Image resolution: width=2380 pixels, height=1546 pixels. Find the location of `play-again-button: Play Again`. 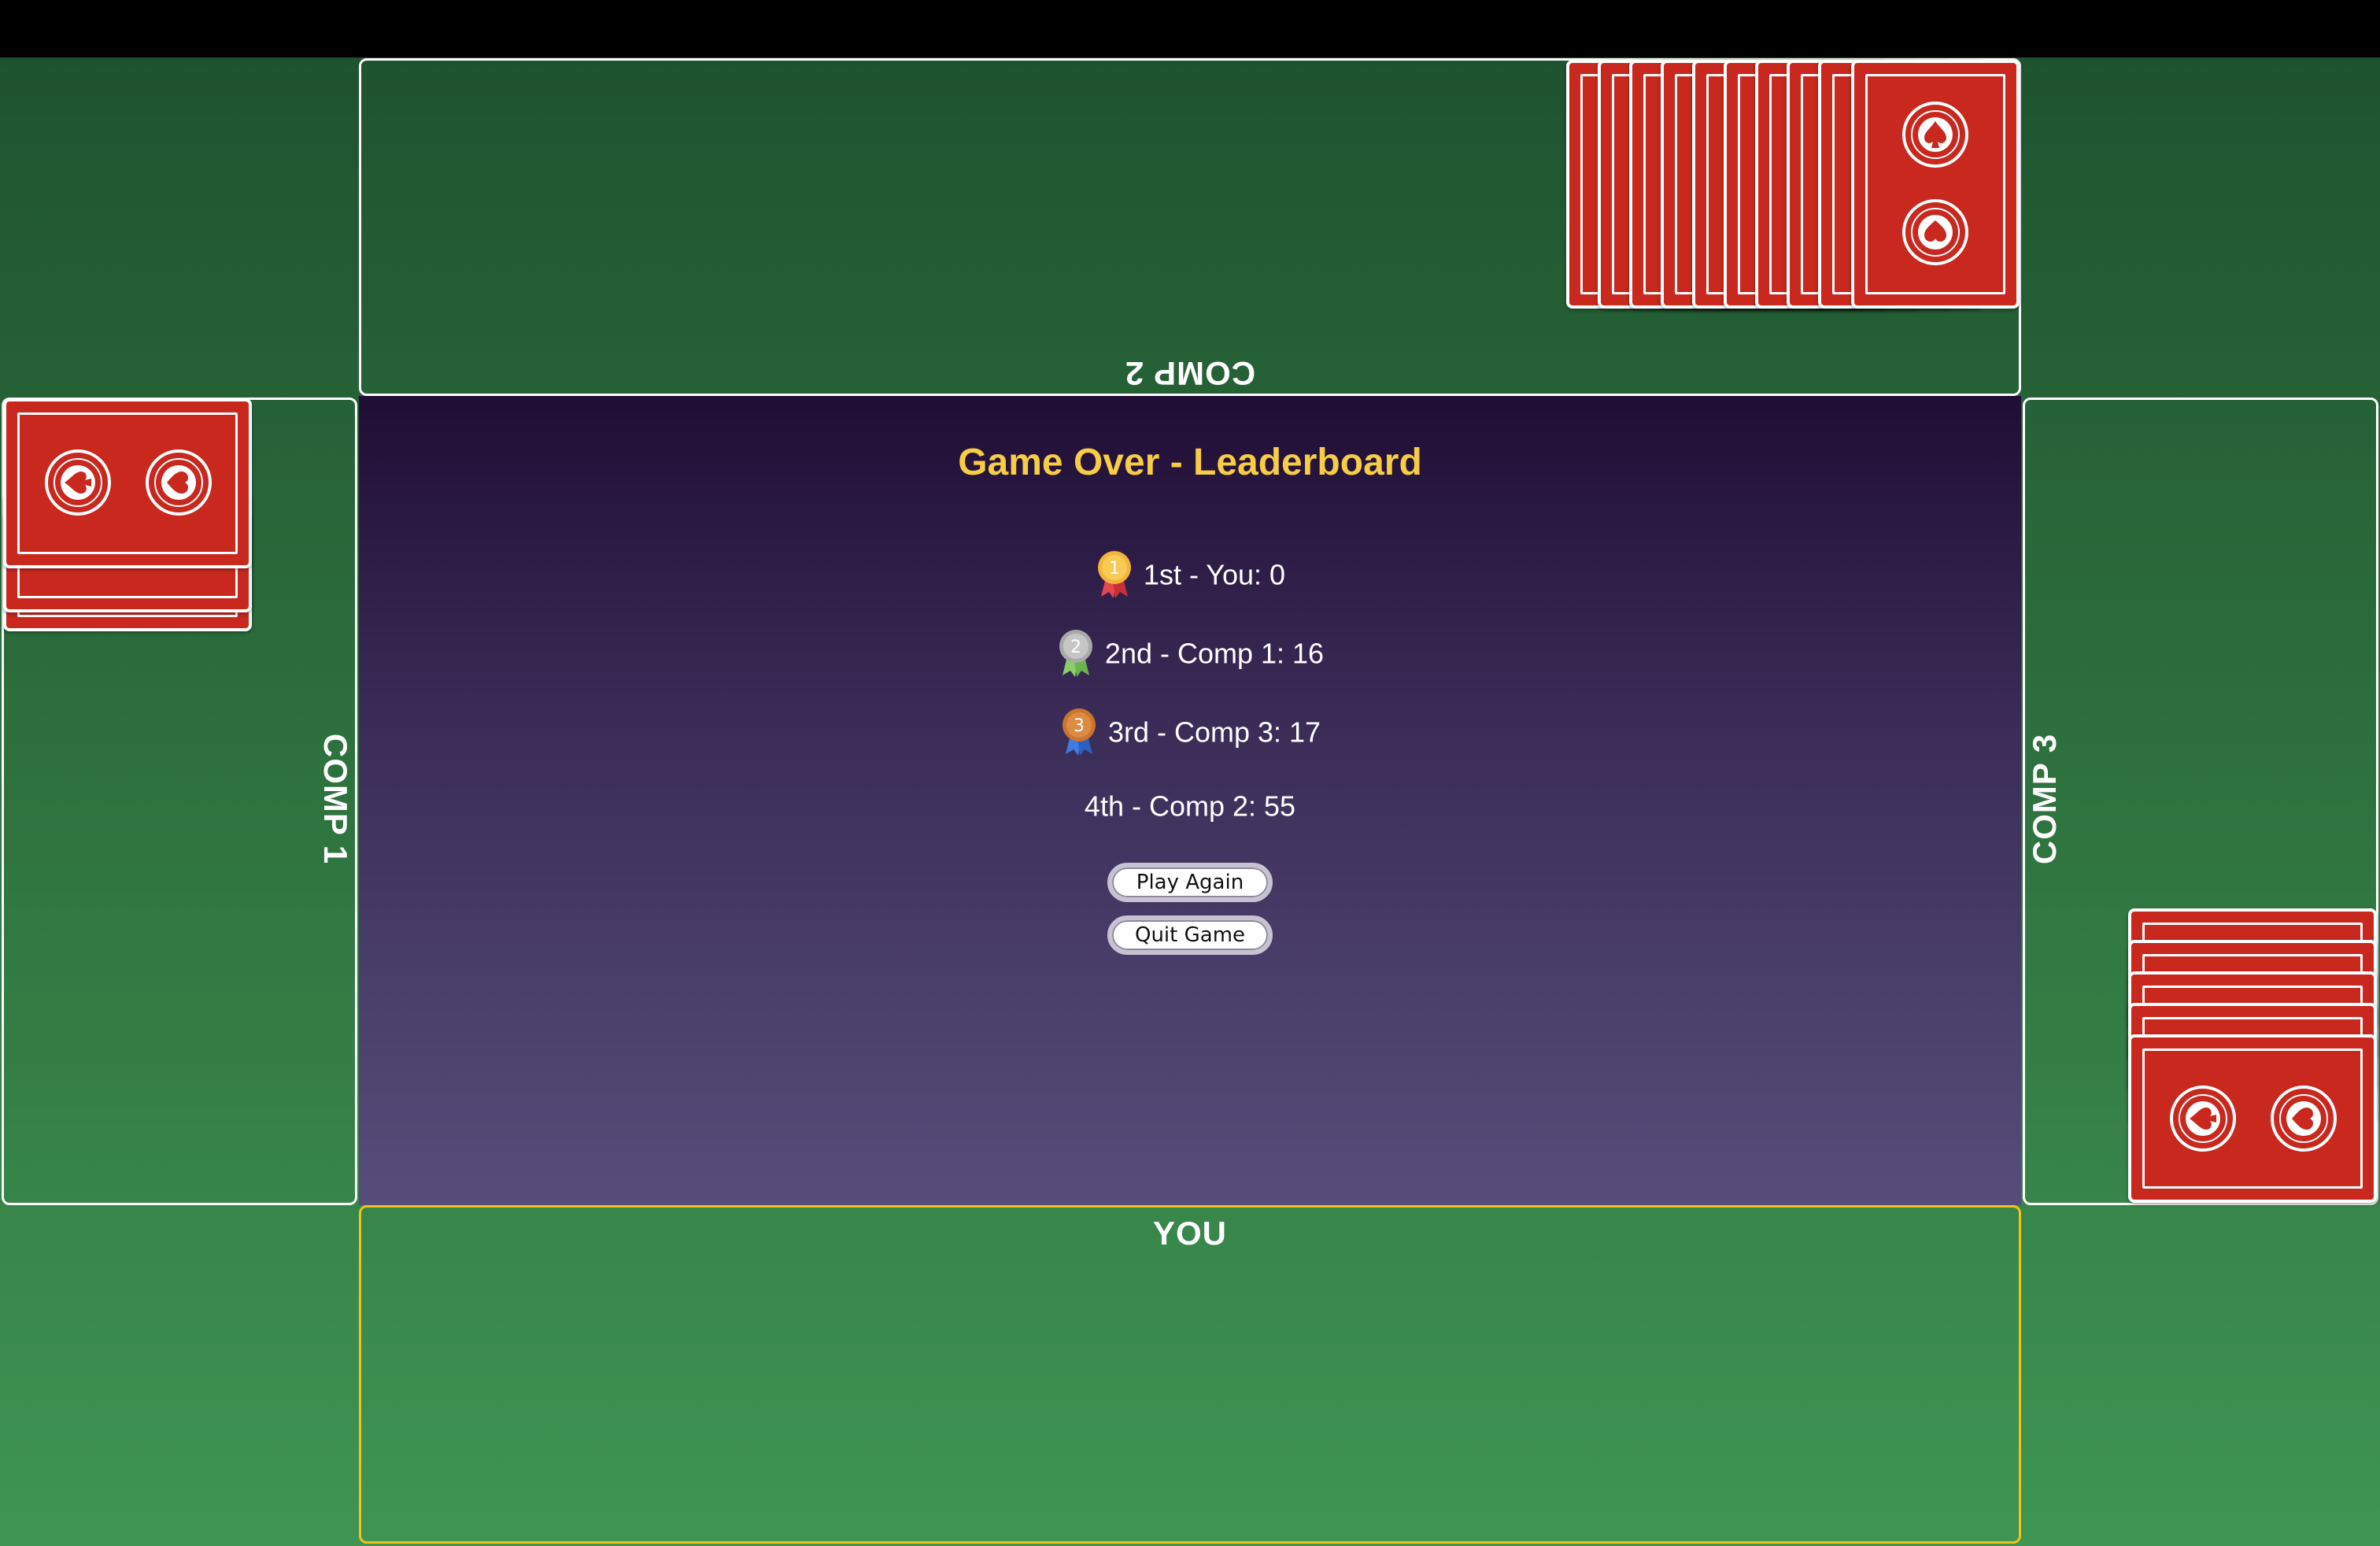

play-again-button: Play Again is located at coordinates (1190, 882).